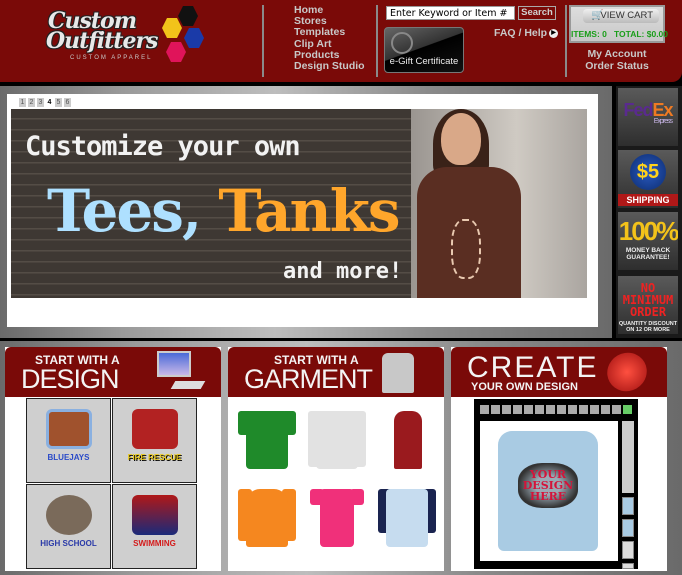 This screenshot has height=575, width=682. Describe the element at coordinates (648, 172) in the screenshot. I see `shipping-amount: $5` at that location.